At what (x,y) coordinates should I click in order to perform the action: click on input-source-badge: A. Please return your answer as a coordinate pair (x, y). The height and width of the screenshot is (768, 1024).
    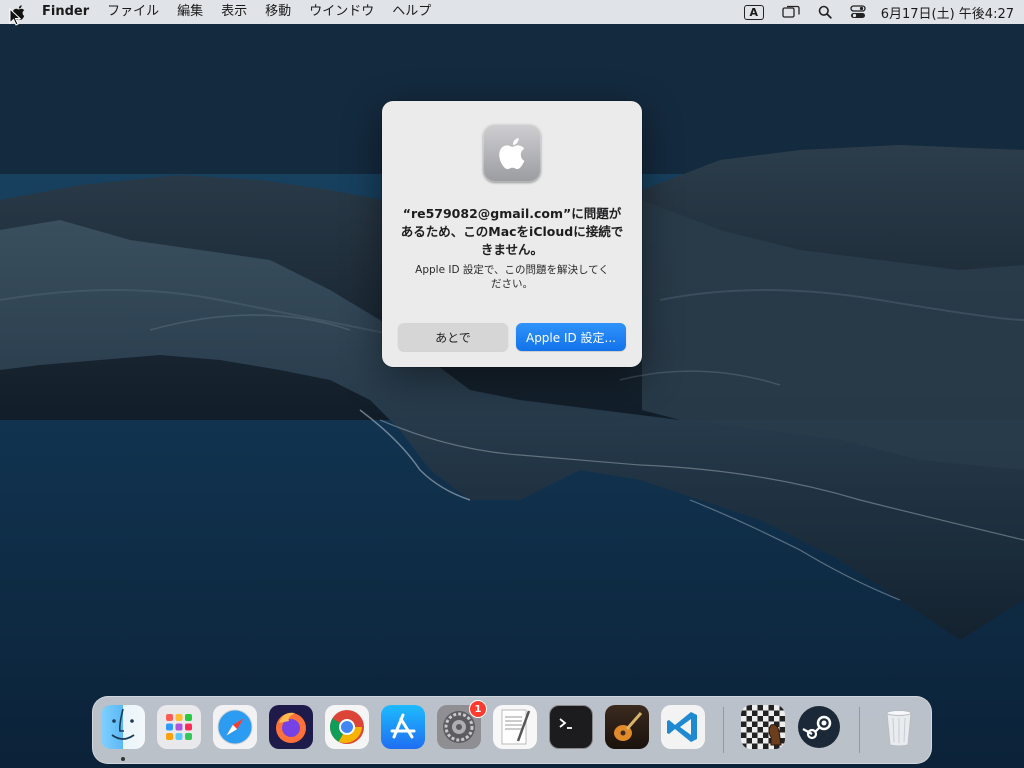
    Looking at the image, I should click on (753, 12).